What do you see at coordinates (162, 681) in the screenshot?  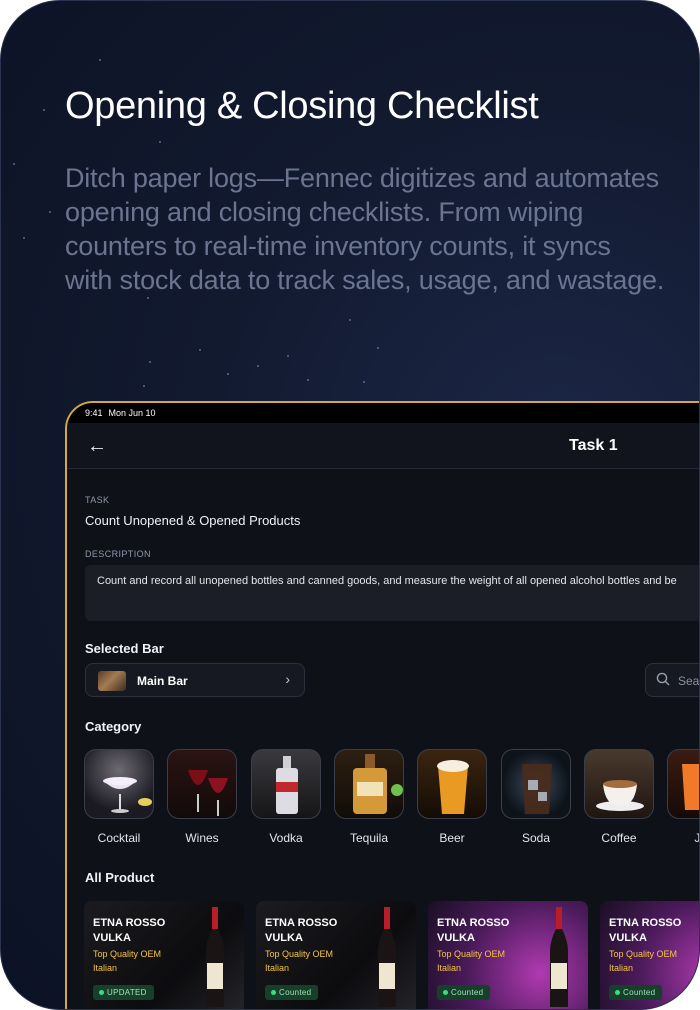 I see `bar-selector-value: Main Bar` at bounding box center [162, 681].